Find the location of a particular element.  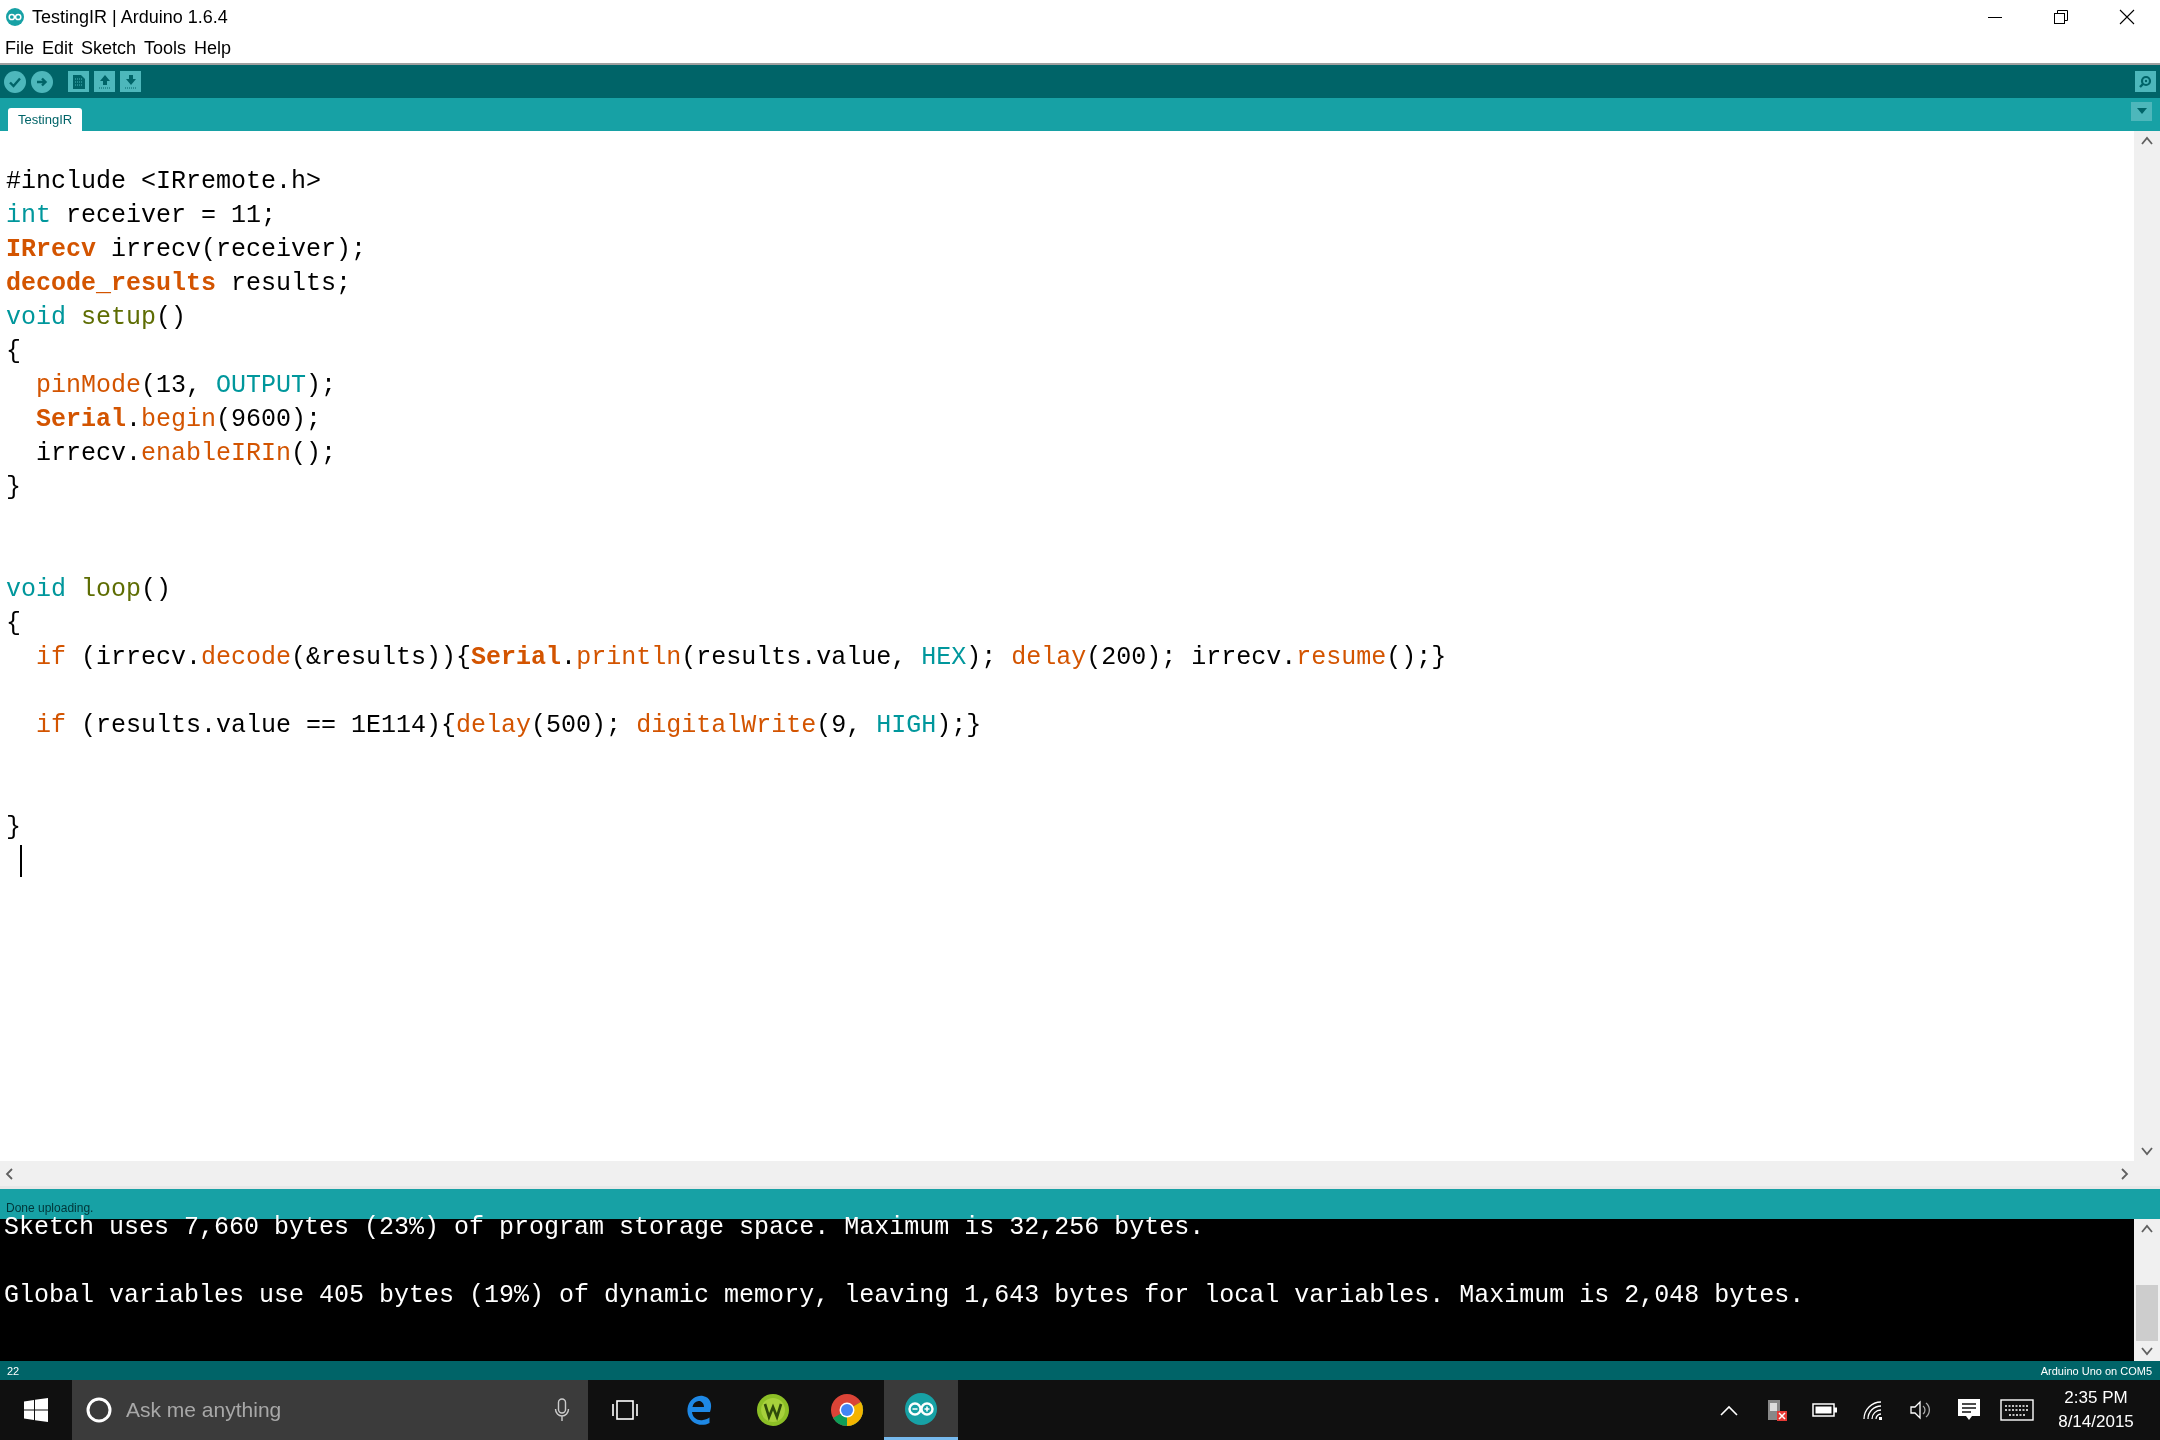

cortana-ring-icon is located at coordinates (99, 1410).